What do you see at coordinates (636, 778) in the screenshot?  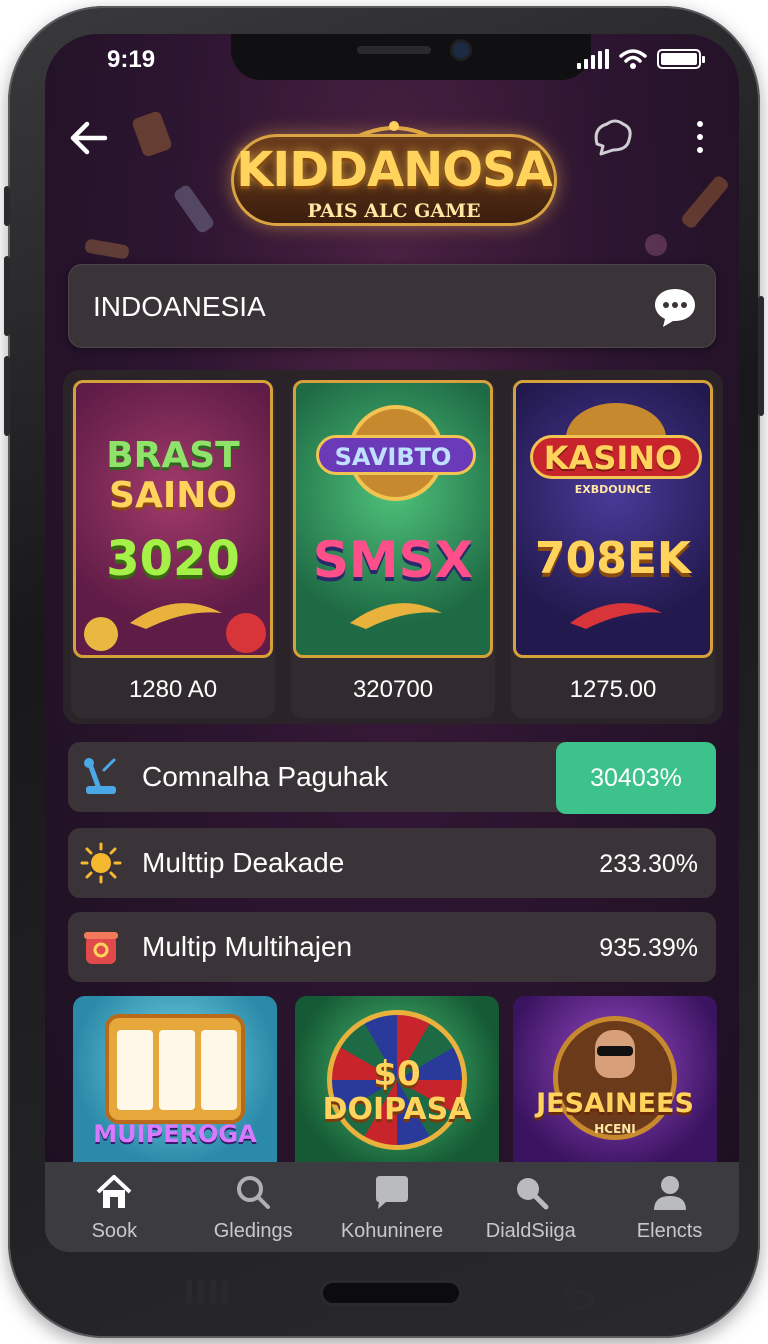 I see `row-value-badge: 30403%` at bounding box center [636, 778].